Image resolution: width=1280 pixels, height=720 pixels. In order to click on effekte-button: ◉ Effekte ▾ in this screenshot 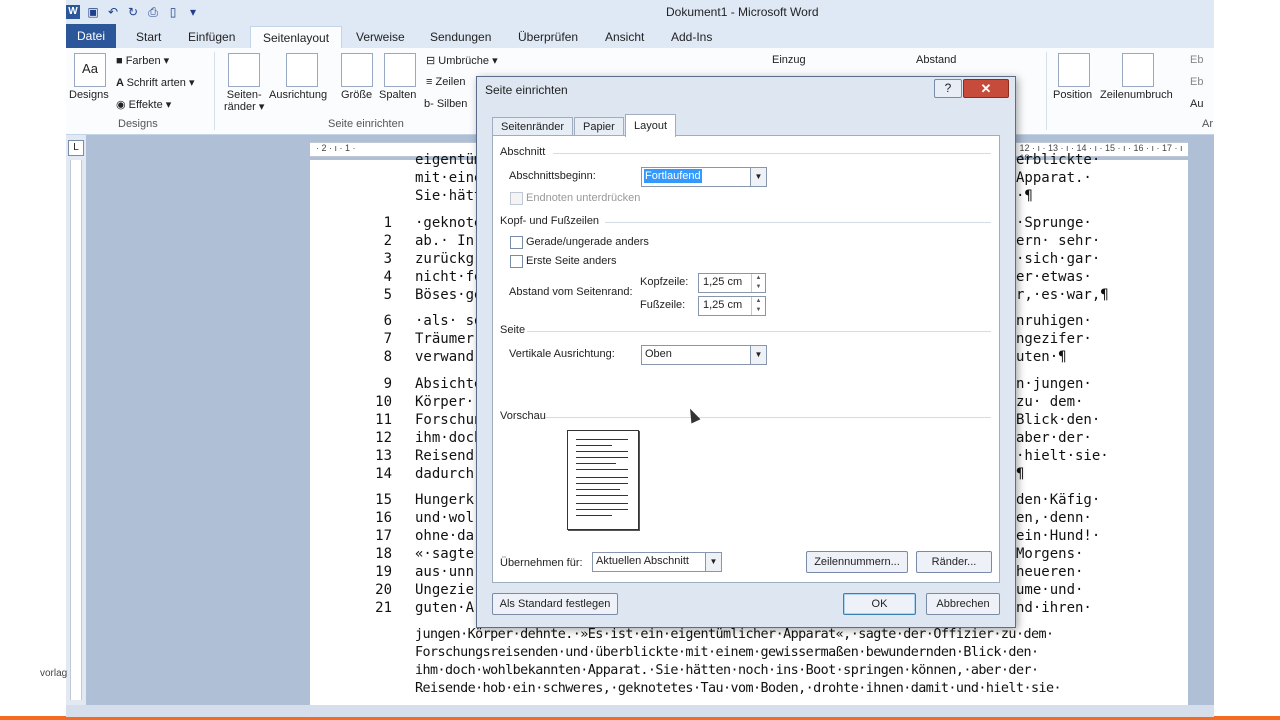, I will do `click(143, 104)`.